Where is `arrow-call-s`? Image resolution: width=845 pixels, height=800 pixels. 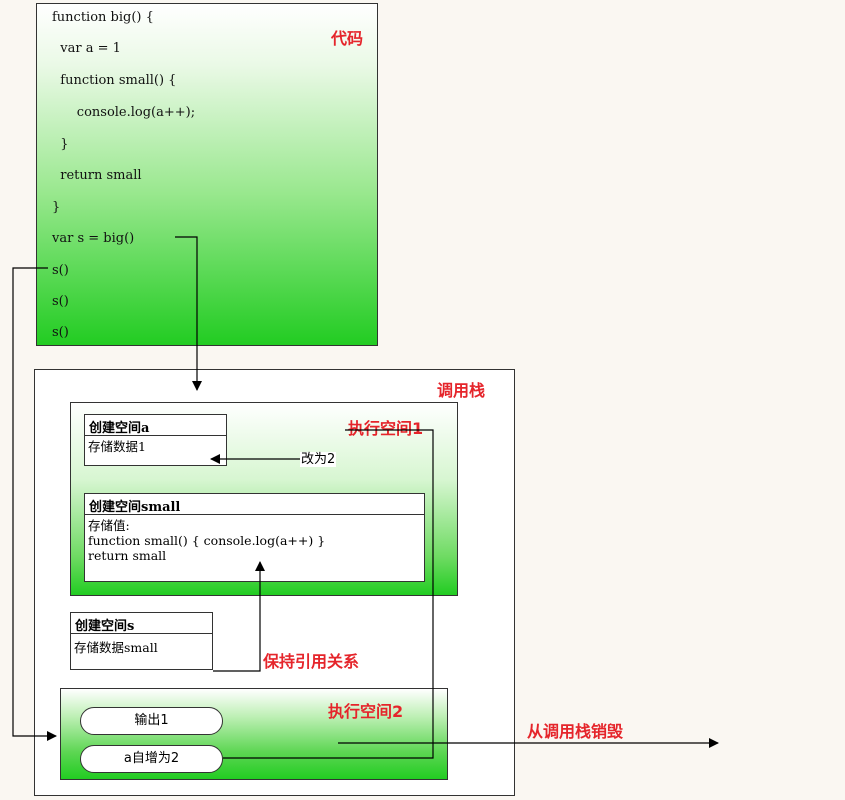 arrow-call-s is located at coordinates (34, 504).